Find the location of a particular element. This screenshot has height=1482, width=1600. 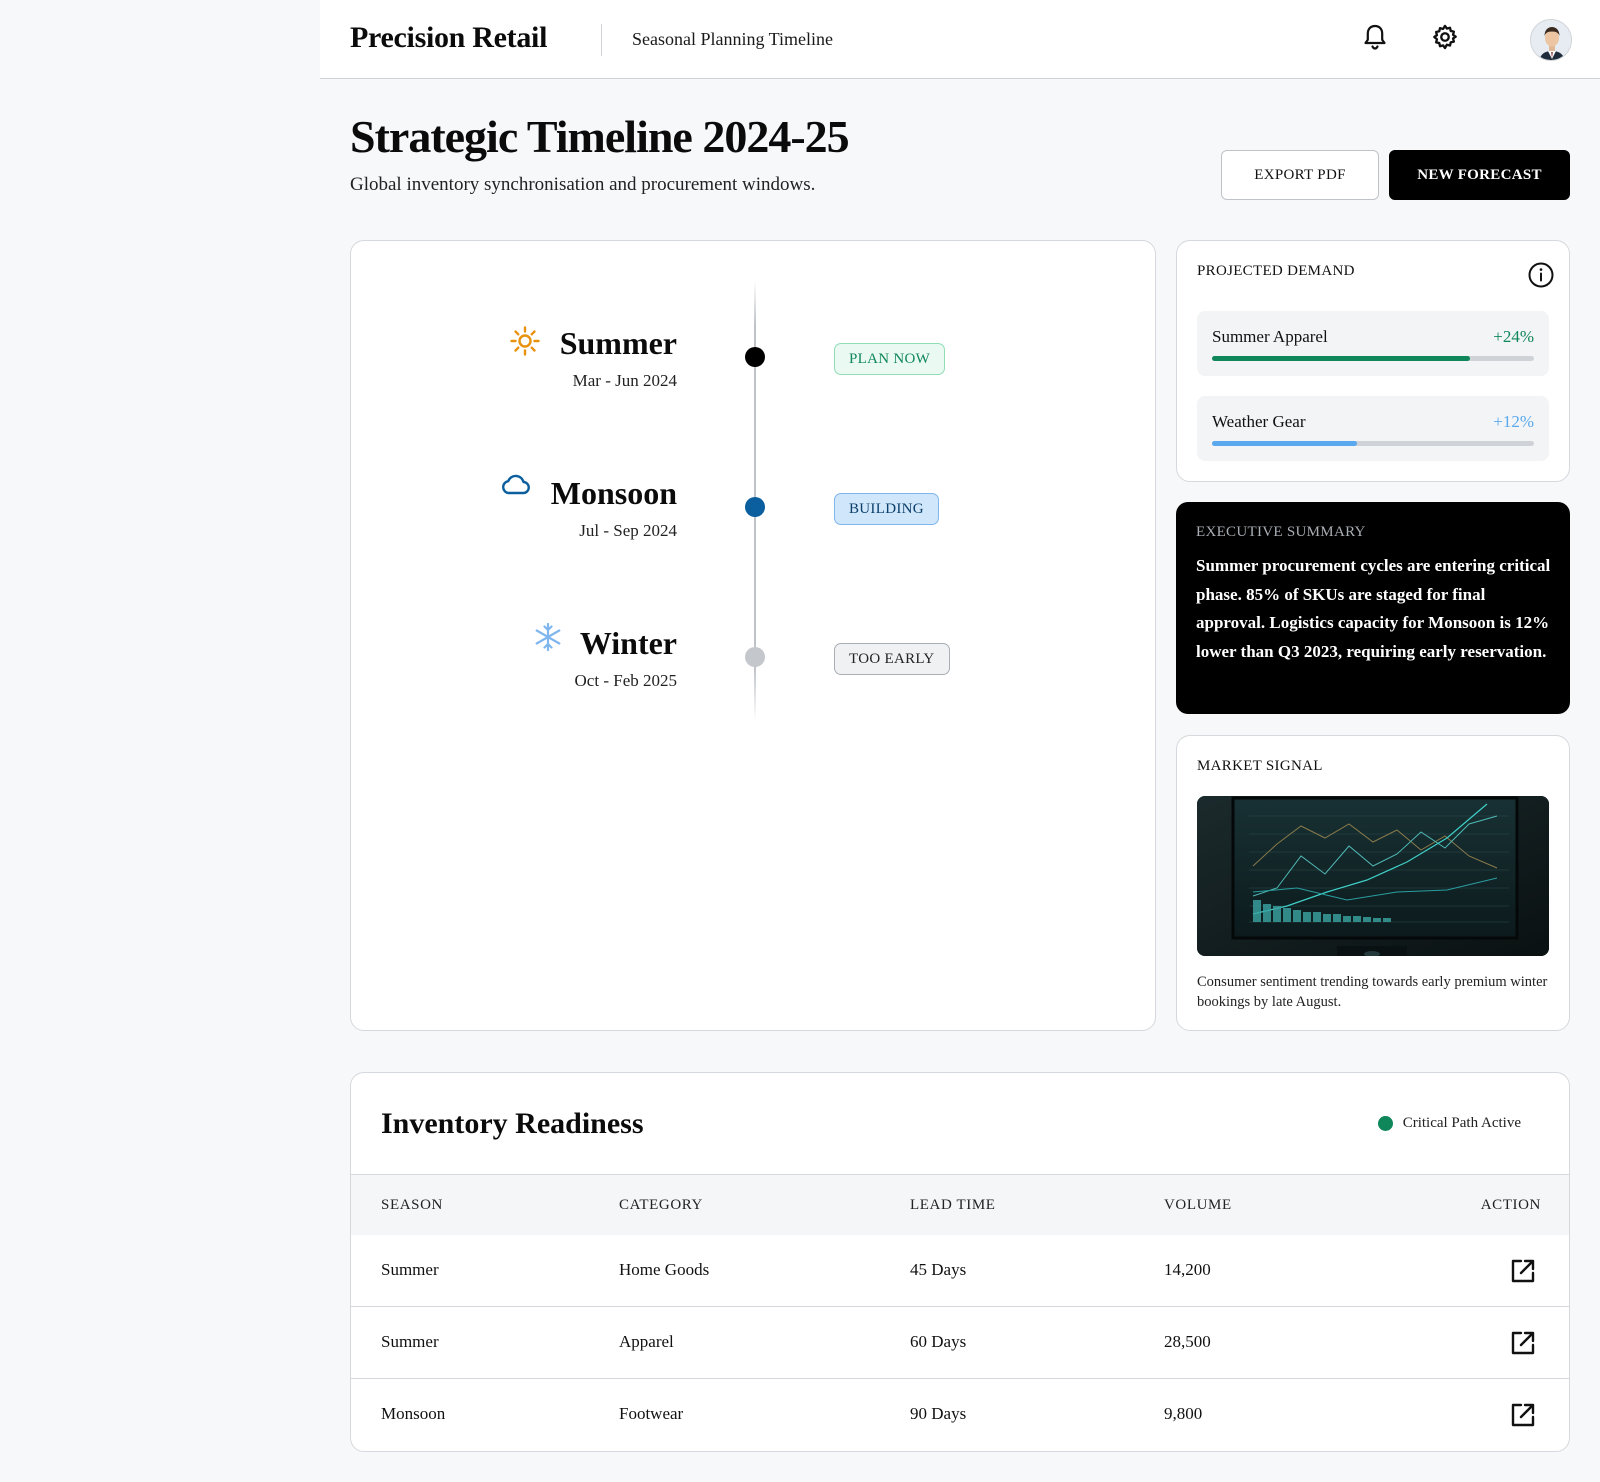

page-title: Strategic Timeline 2024-25 is located at coordinates (600, 136).